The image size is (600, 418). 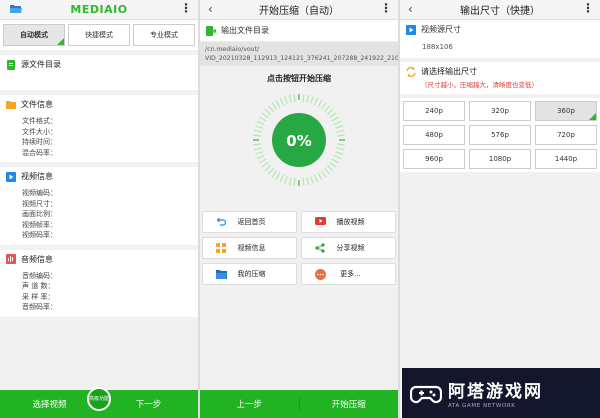 What do you see at coordinates (566, 159) in the screenshot?
I see `resolution-1440p: 1440p` at bounding box center [566, 159].